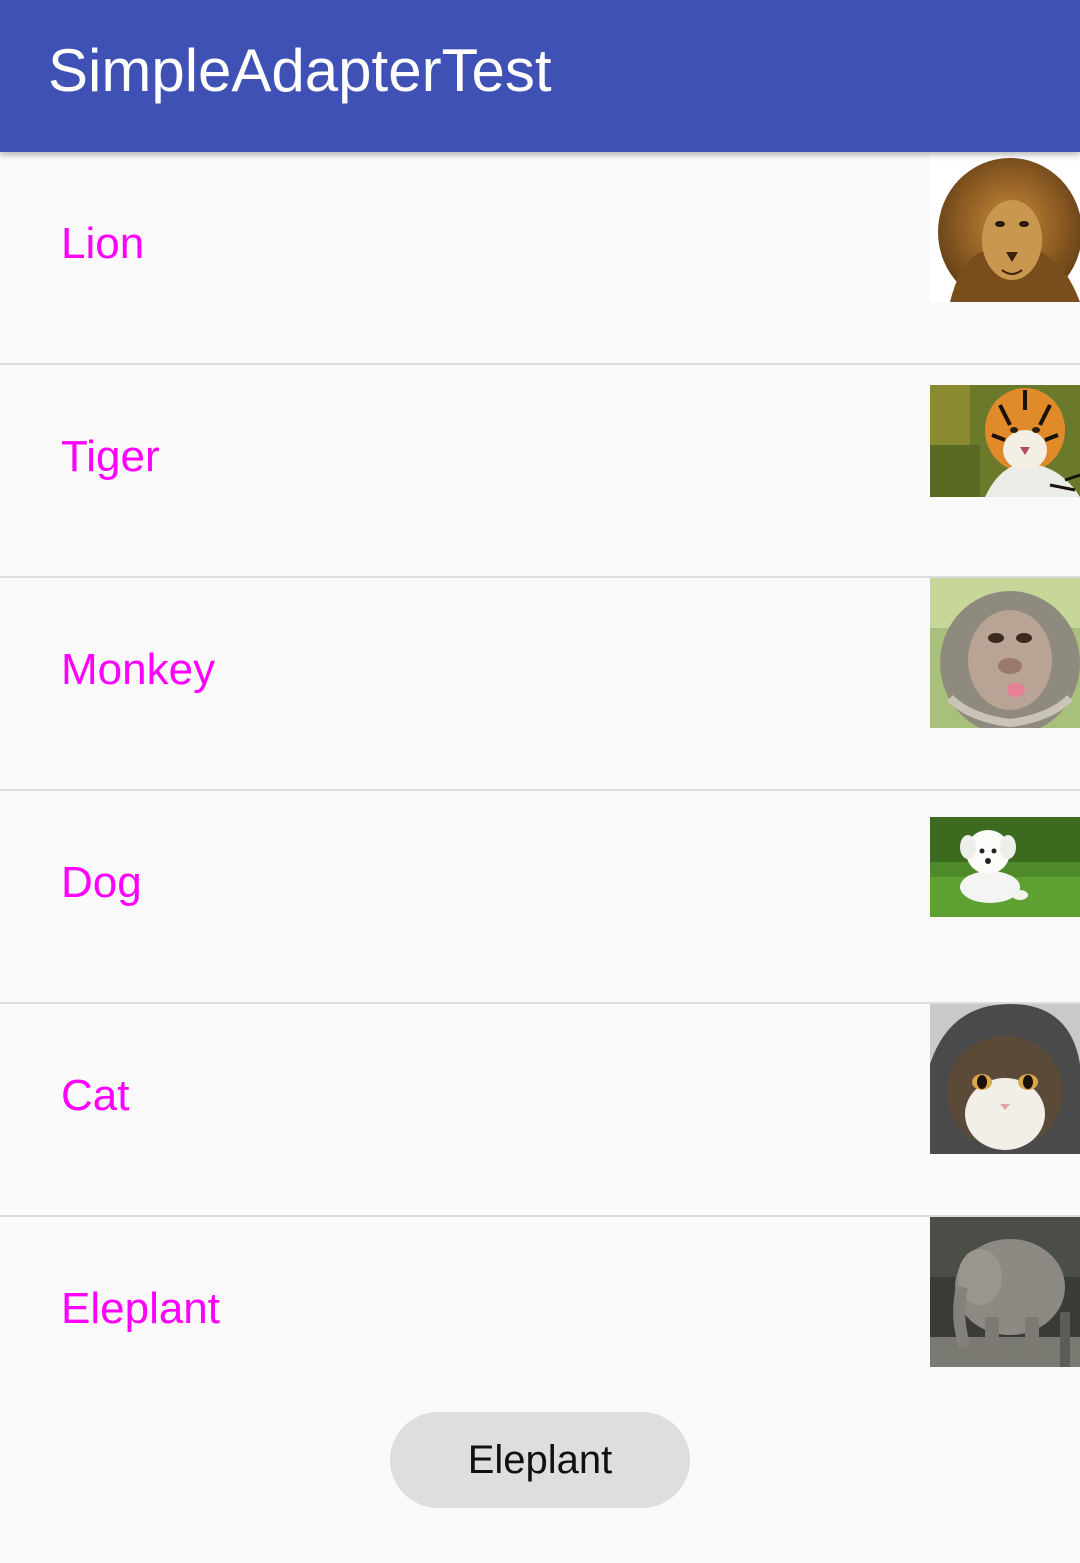  I want to click on lion-photo, so click(1005, 227).